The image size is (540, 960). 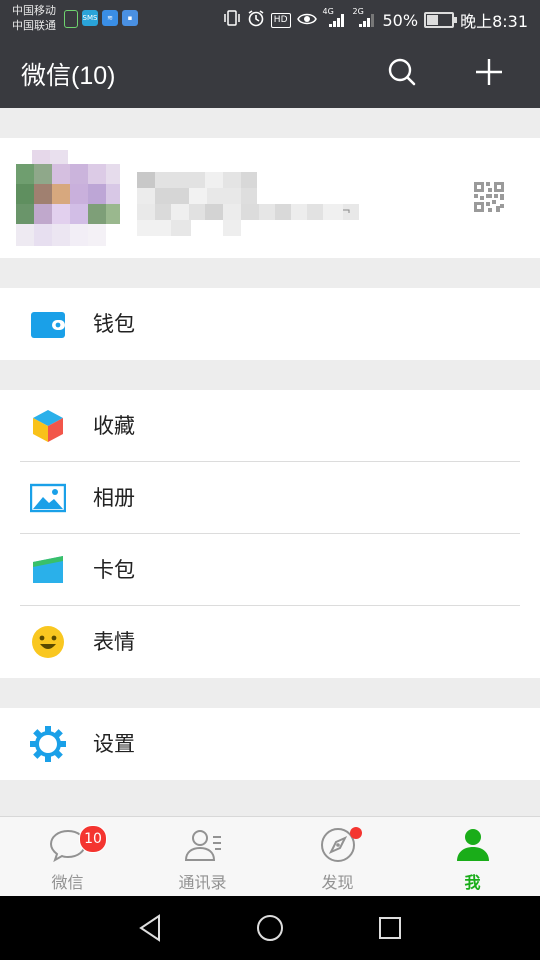 What do you see at coordinates (48, 744) in the screenshot?
I see `gear-icon` at bounding box center [48, 744].